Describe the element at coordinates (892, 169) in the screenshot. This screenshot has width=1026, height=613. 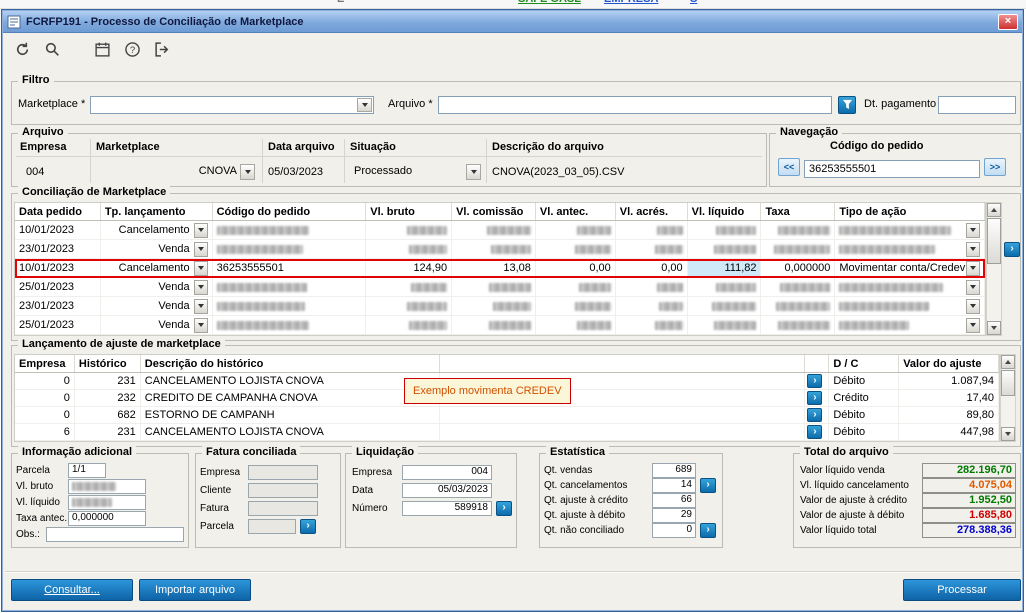
I see `codigo-pedido-input` at that location.